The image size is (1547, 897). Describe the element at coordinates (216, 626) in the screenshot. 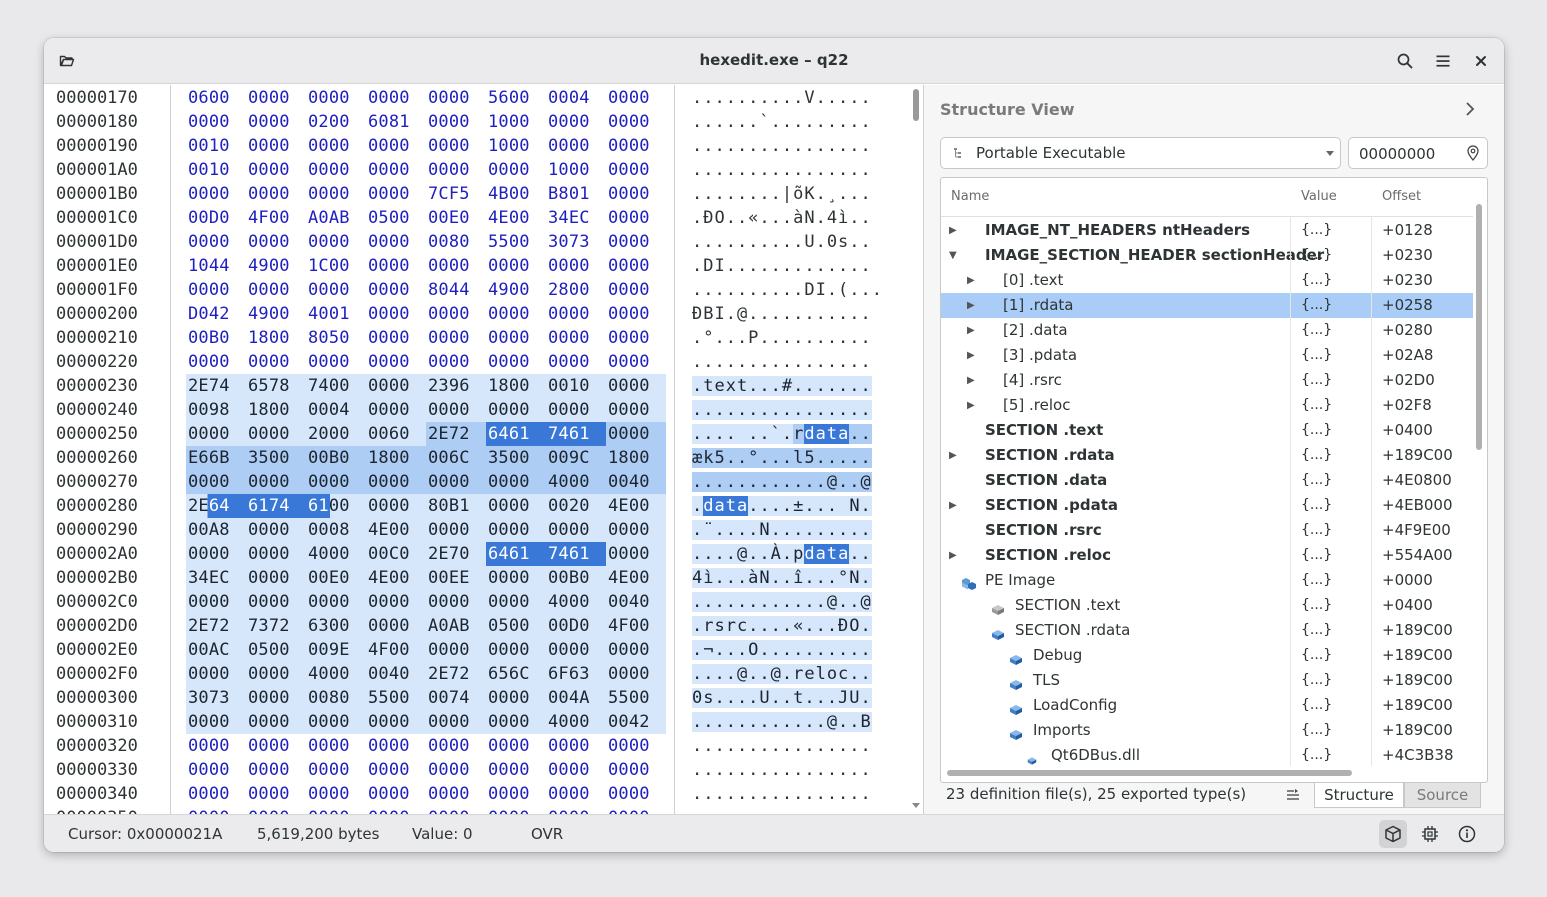

I see `hex-word: 2E72` at that location.